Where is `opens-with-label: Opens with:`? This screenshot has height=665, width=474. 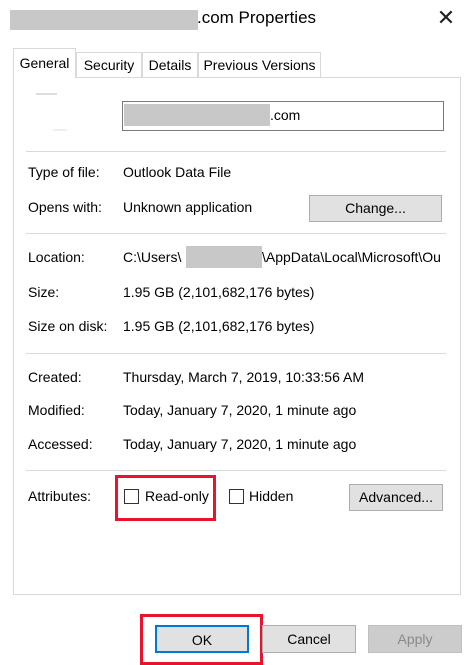 opens-with-label: Opens with: is located at coordinates (65, 207).